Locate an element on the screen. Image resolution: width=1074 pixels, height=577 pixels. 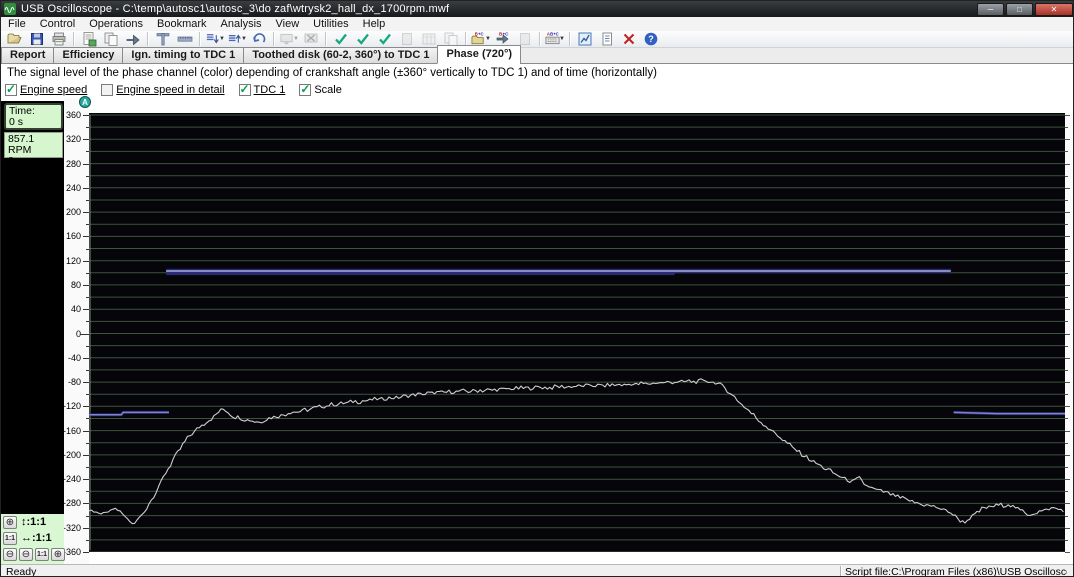
menu-item-help: Help is located at coordinates (374, 24).